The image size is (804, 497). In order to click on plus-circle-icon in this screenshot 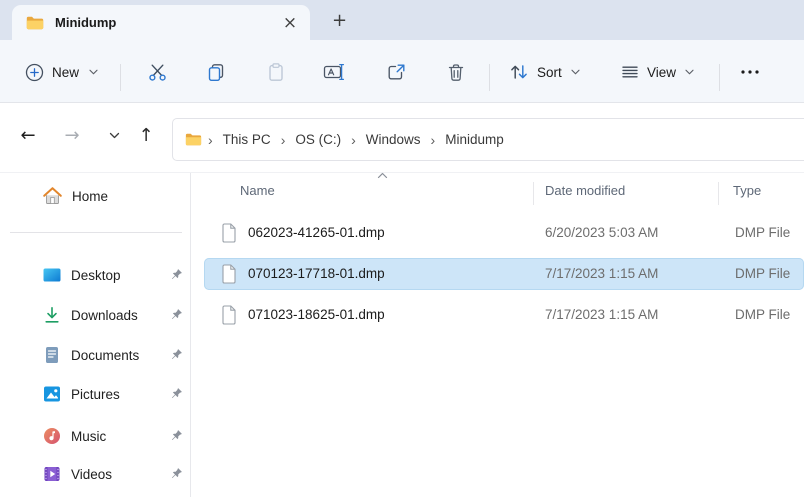, I will do `click(34, 72)`.